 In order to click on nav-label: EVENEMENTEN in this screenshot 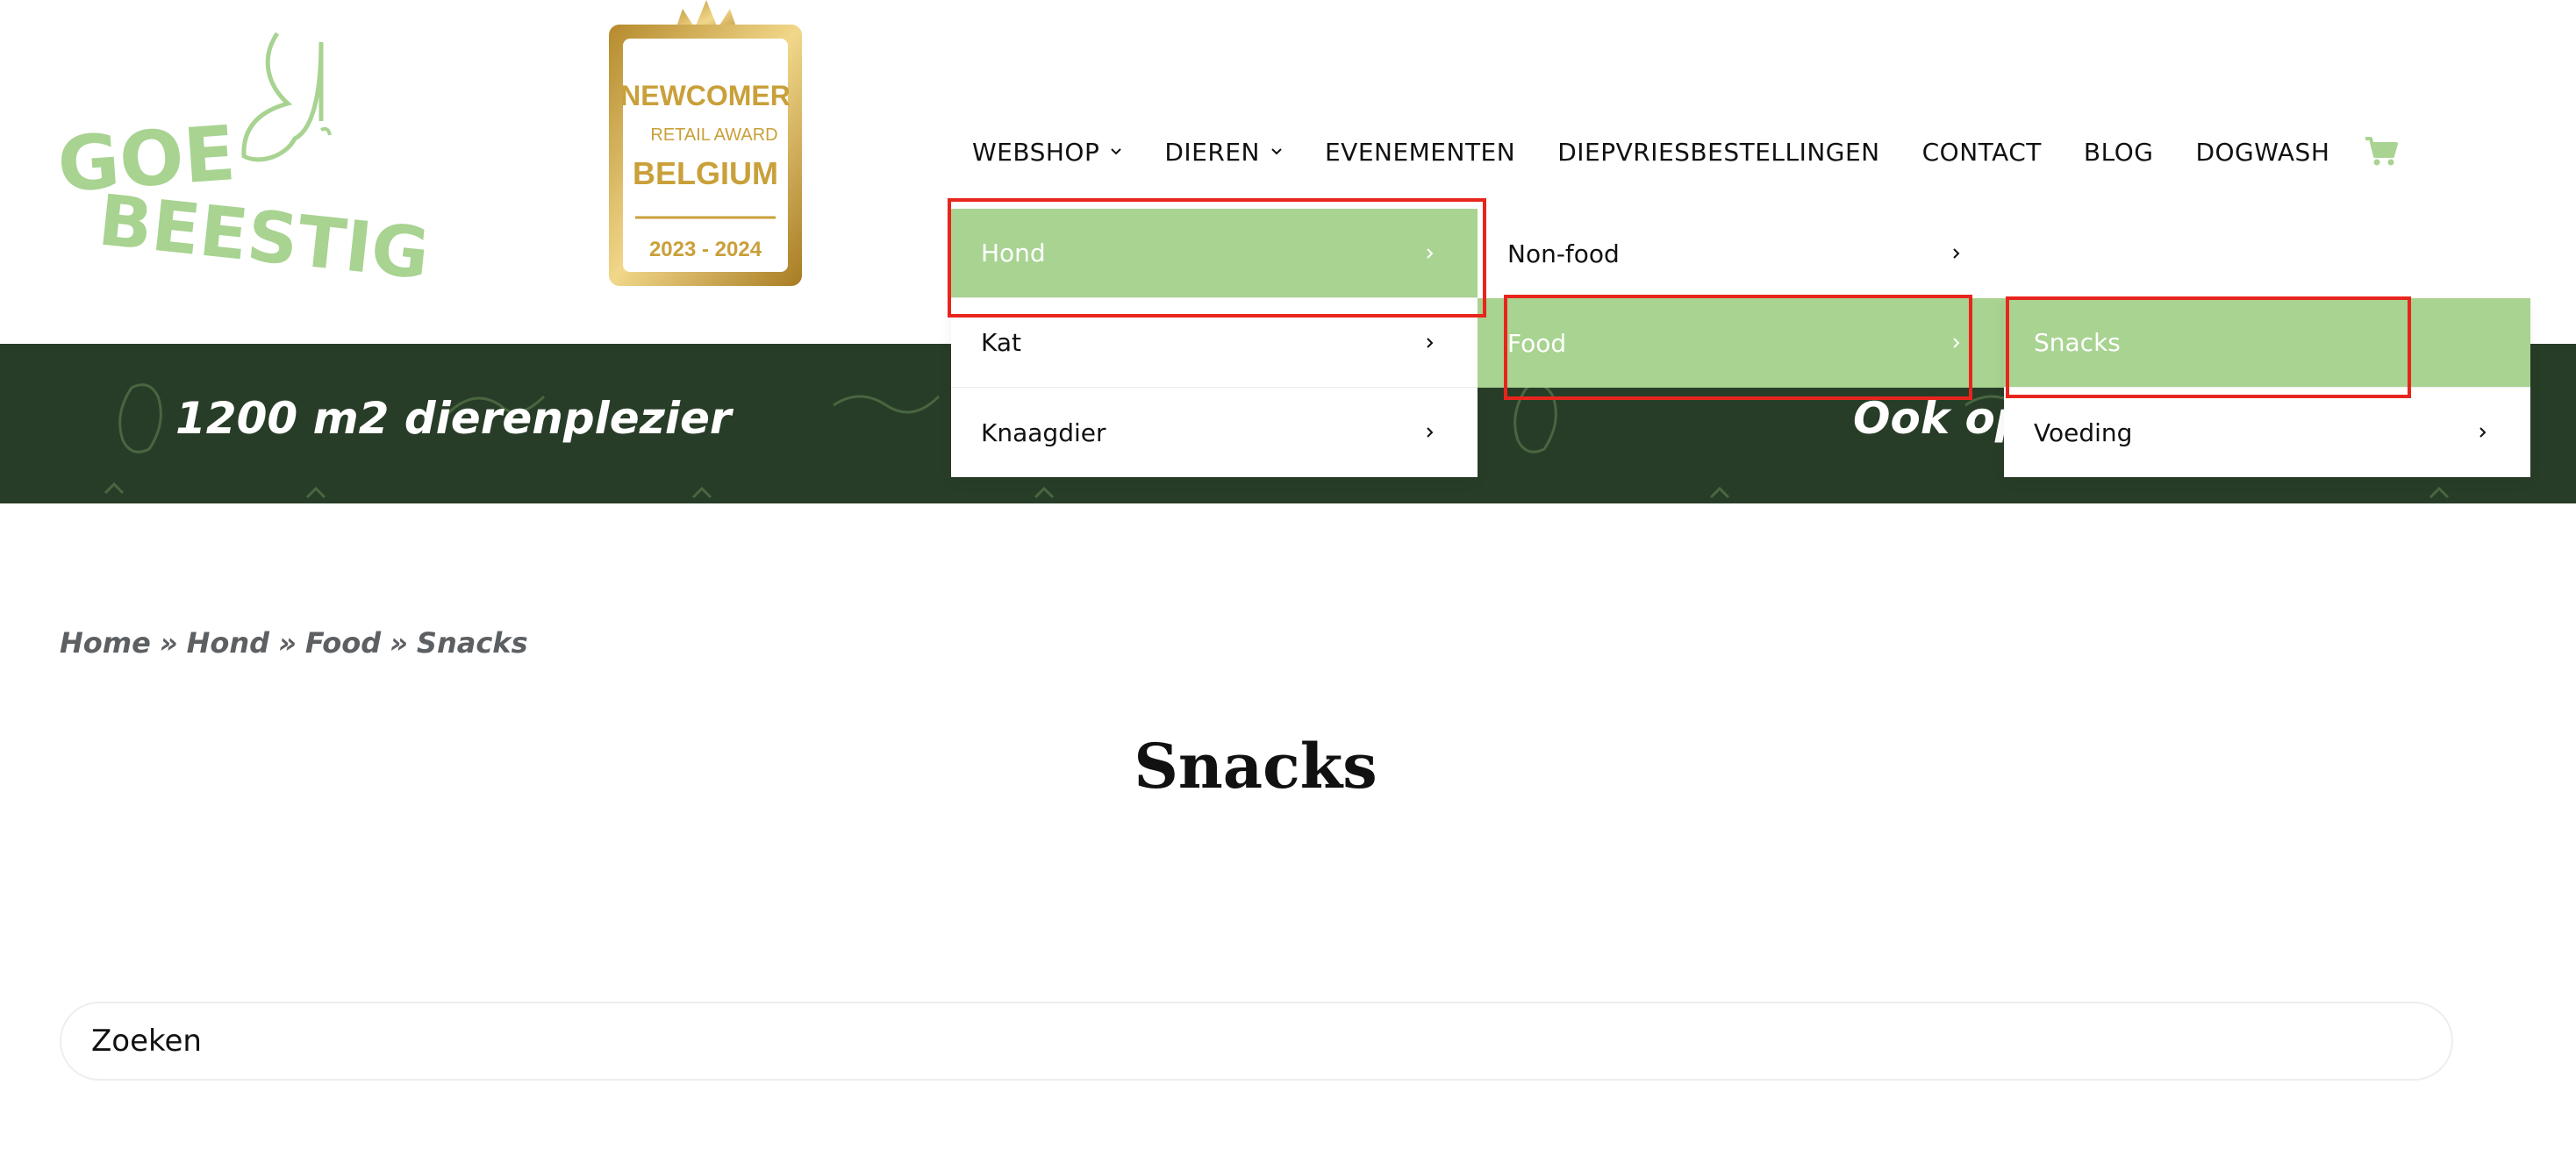, I will do `click(1420, 152)`.